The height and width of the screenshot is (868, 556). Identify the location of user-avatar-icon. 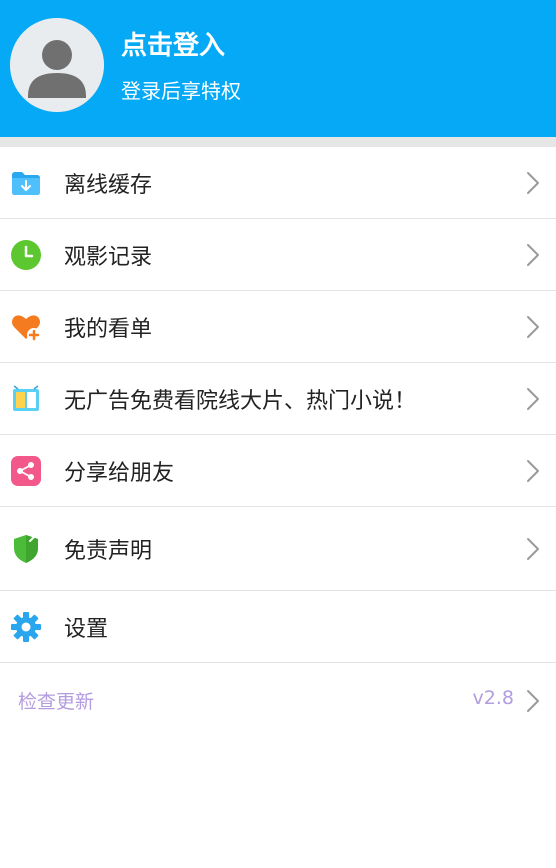
(57, 65).